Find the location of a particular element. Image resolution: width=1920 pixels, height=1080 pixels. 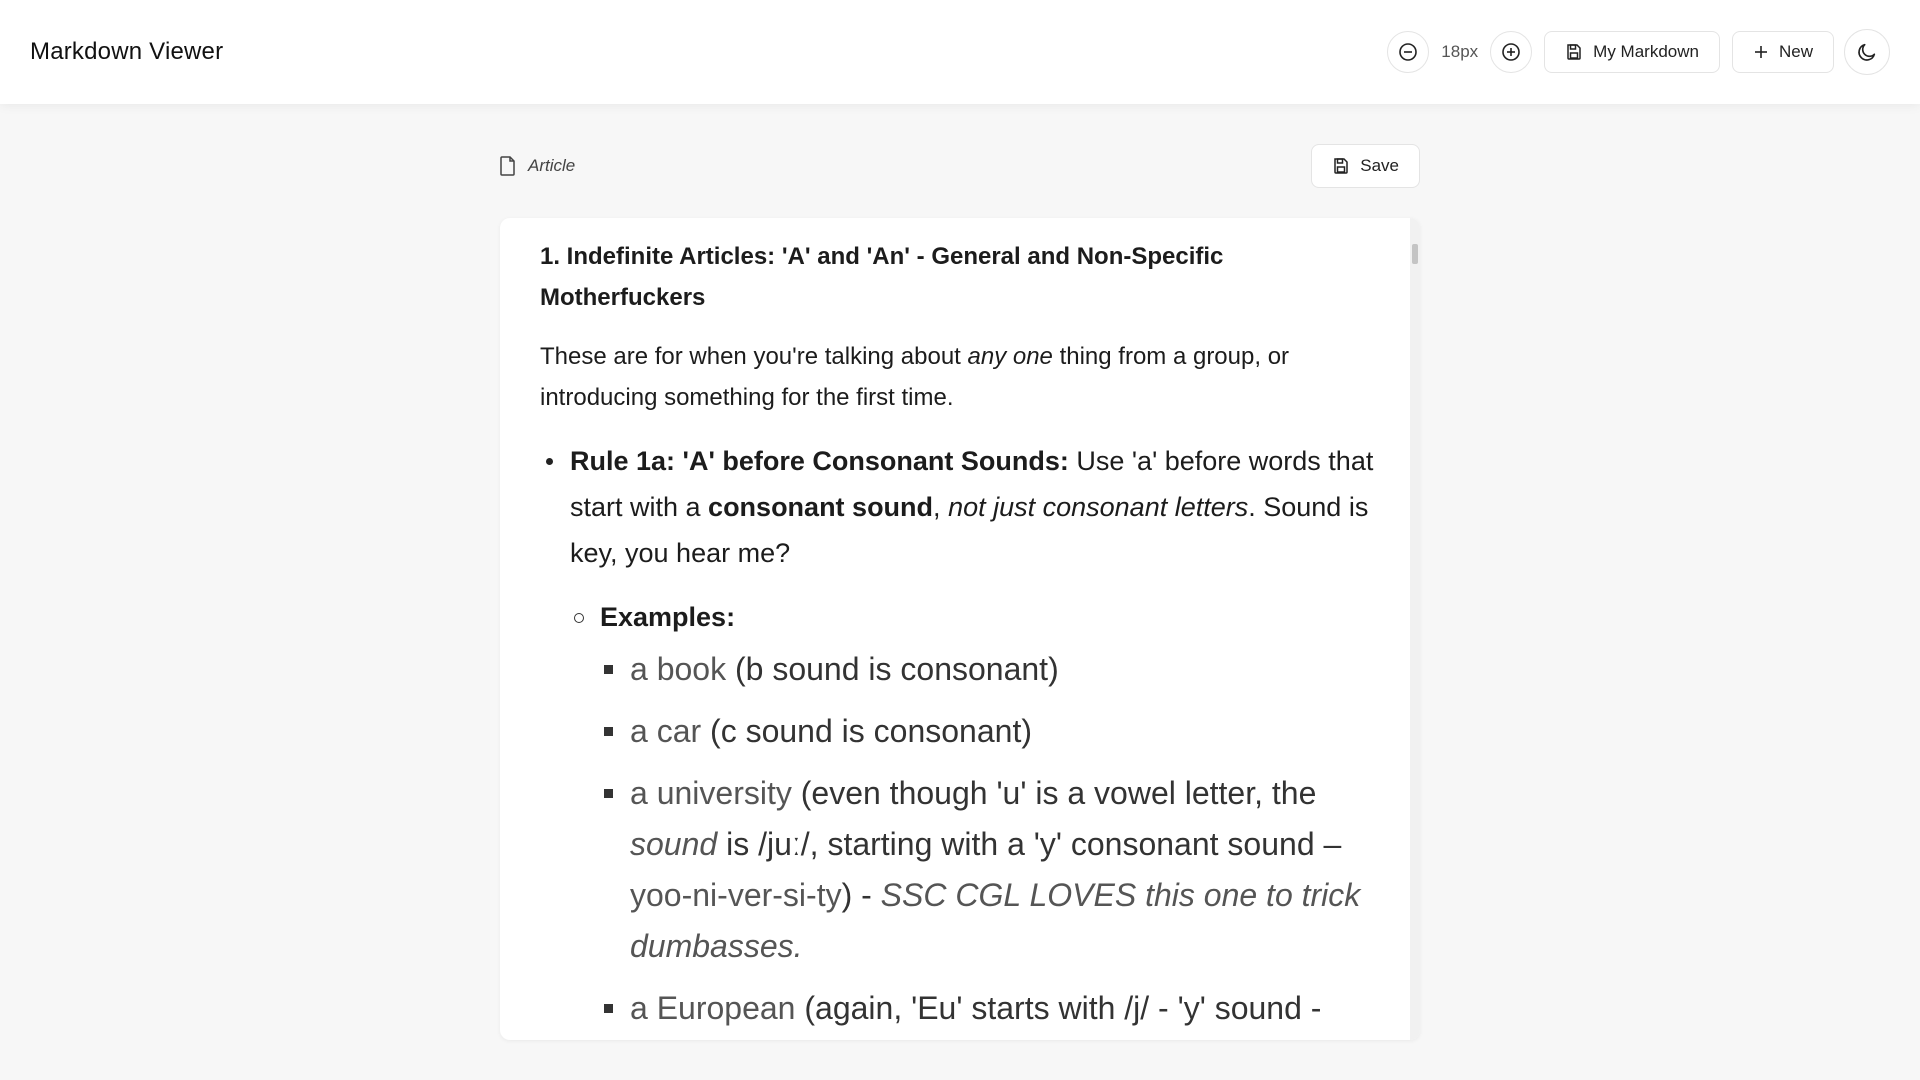

app-title: Markdown Viewer is located at coordinates (127, 51).